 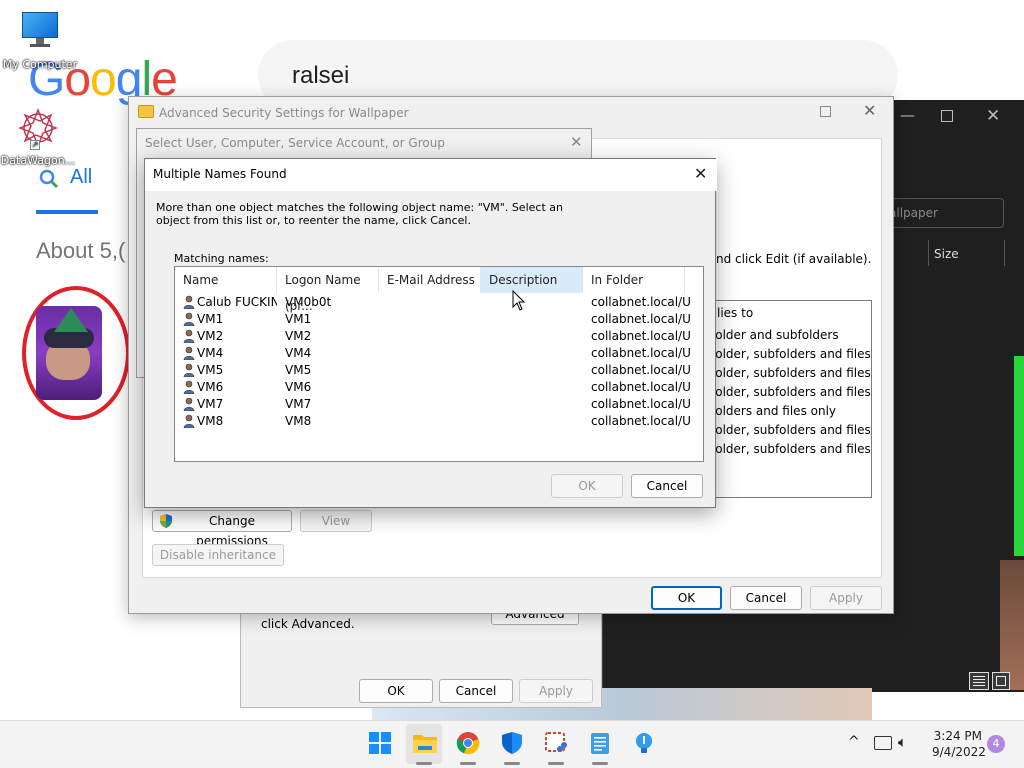 I want to click on size-column-header: Size, so click(x=946, y=254).